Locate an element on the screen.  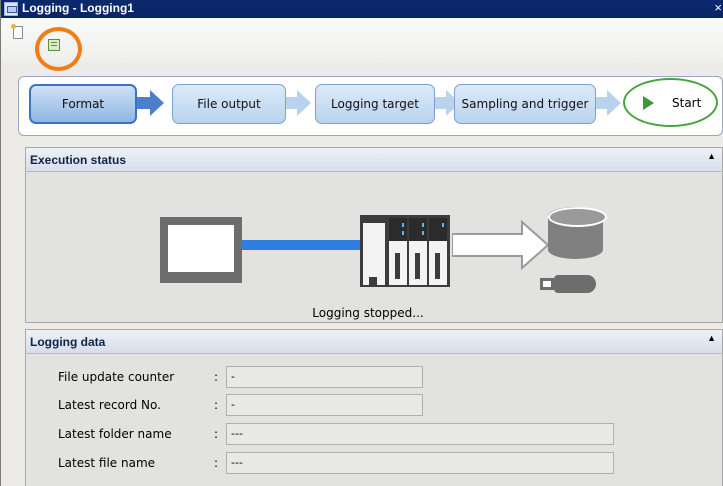
start-label: Start is located at coordinates (687, 102).